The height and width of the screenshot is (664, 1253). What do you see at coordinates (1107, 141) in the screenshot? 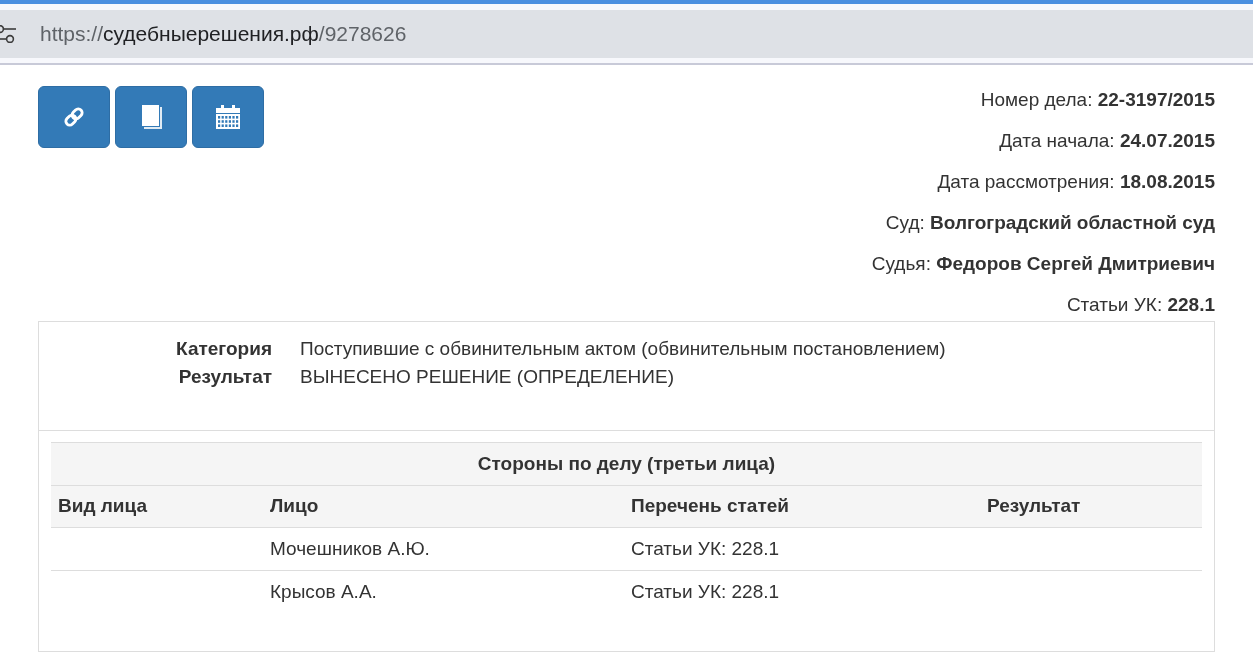
I see `case-info-line: Дата начала: 24.07.2015` at bounding box center [1107, 141].